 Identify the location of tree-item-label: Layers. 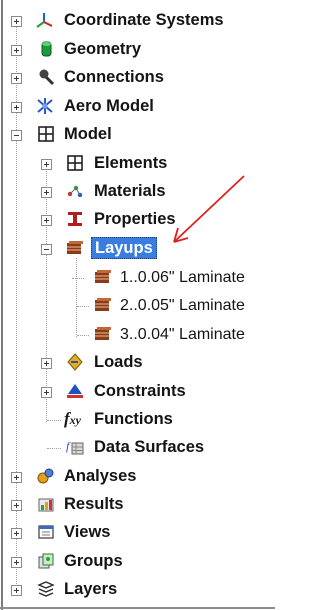
(91, 589).